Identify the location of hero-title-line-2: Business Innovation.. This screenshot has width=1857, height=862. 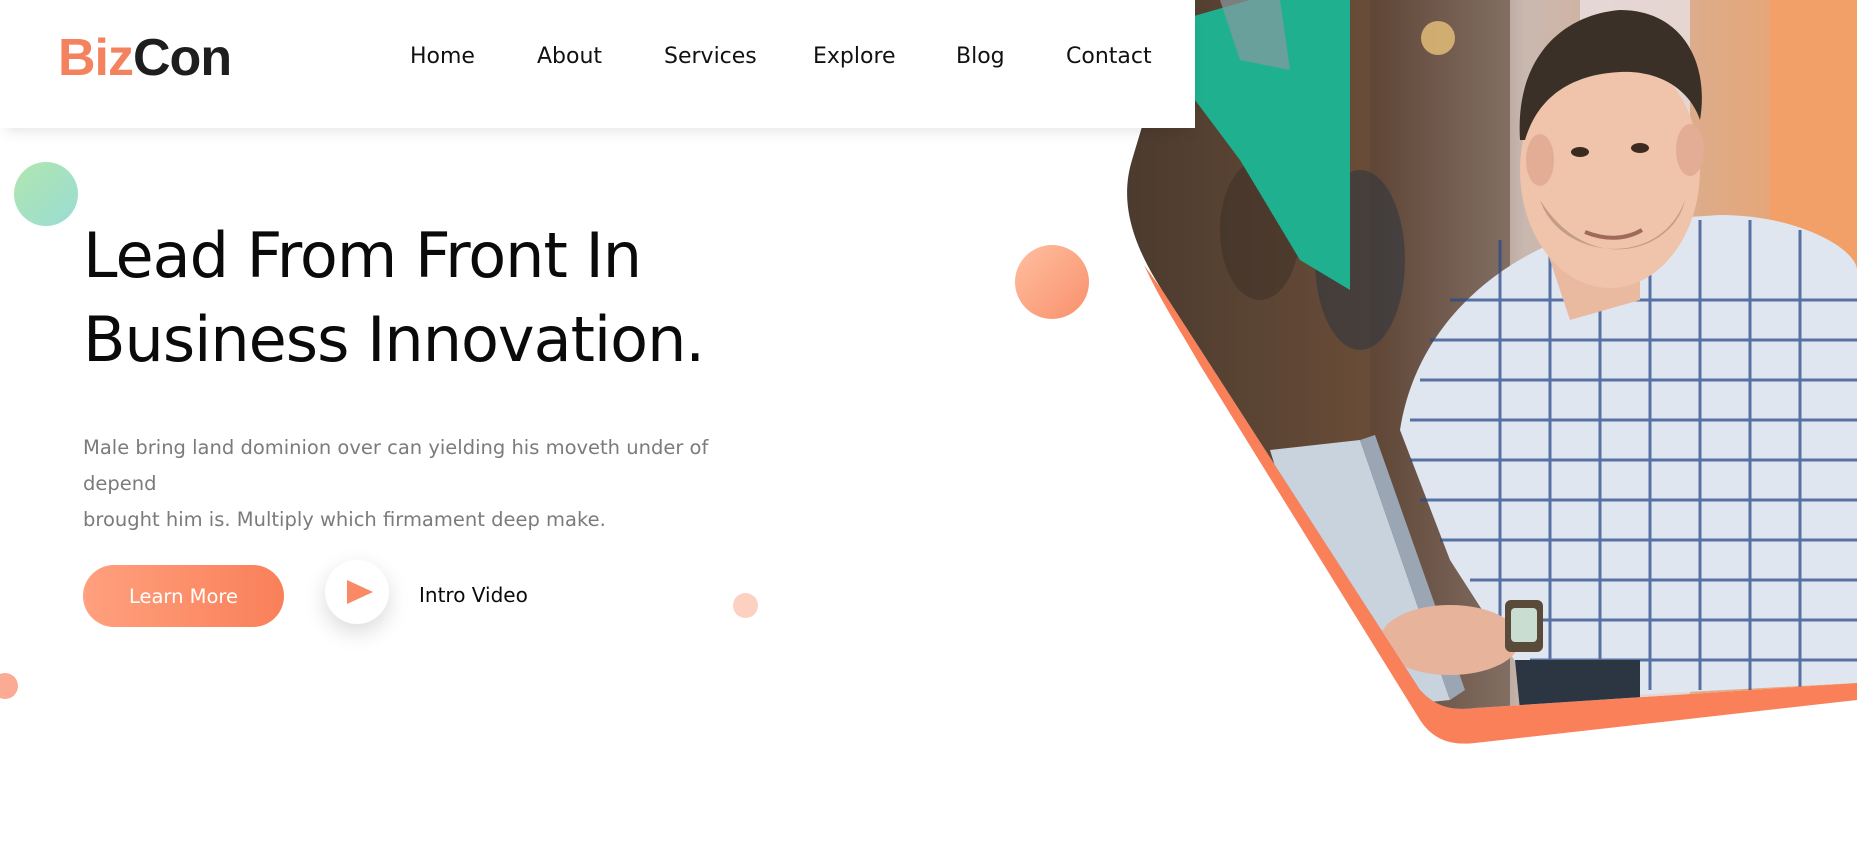
(394, 339).